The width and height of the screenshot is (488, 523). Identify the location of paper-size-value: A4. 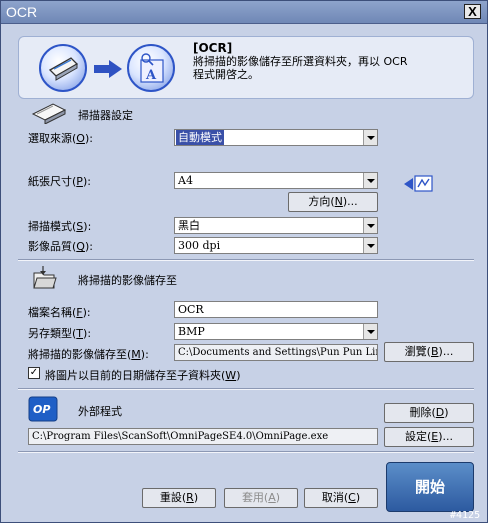
(185, 180).